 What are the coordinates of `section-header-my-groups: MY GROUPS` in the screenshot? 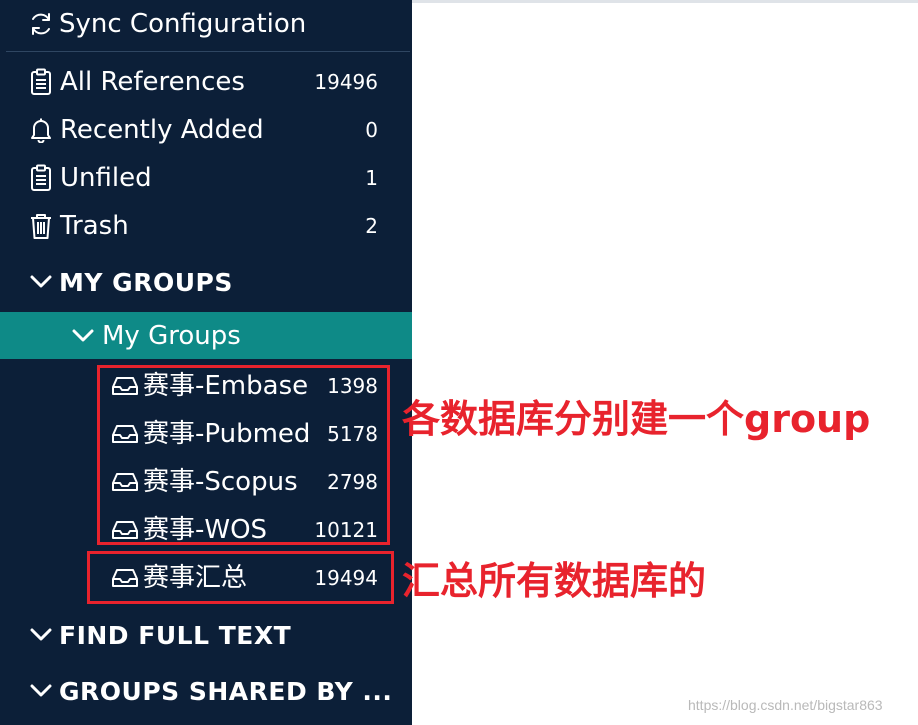 It's located at (206, 282).